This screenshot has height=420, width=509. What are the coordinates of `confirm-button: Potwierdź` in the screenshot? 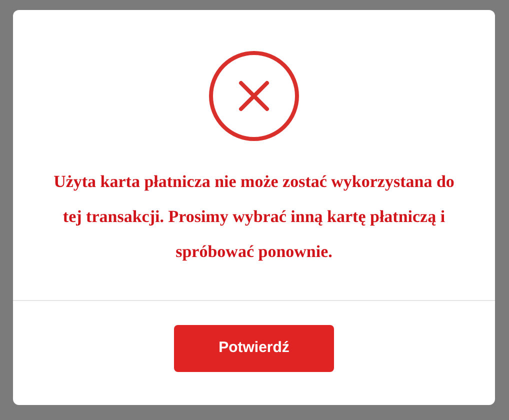 It's located at (254, 348).